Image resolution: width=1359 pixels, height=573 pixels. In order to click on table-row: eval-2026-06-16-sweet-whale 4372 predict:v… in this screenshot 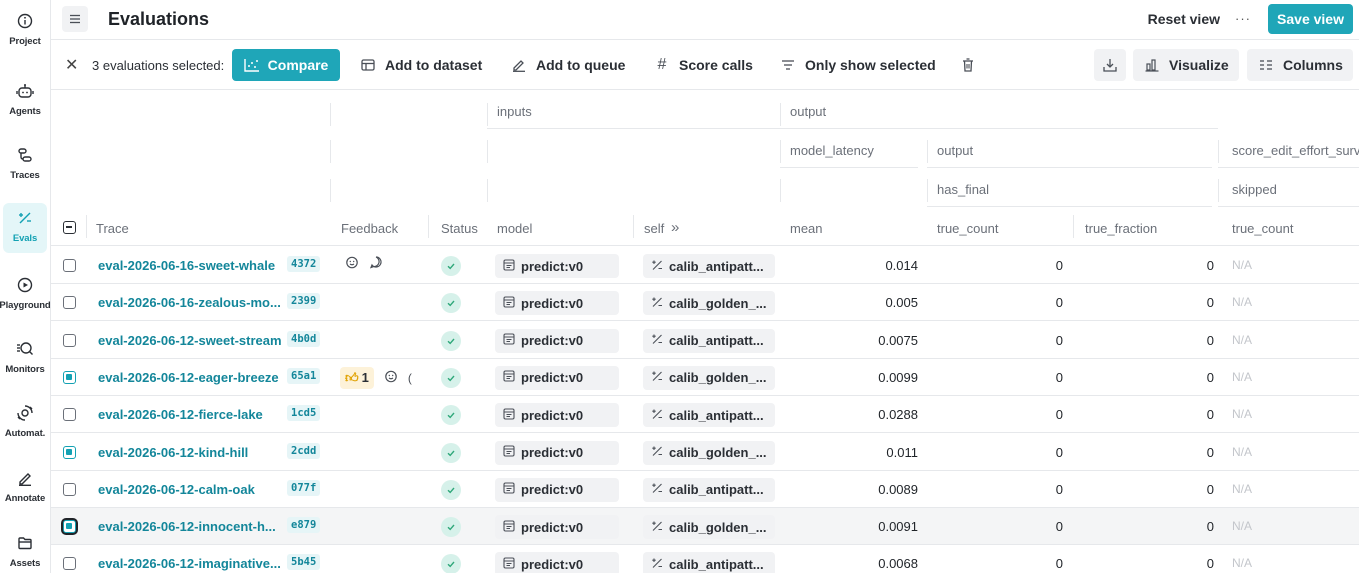, I will do `click(705, 265)`.